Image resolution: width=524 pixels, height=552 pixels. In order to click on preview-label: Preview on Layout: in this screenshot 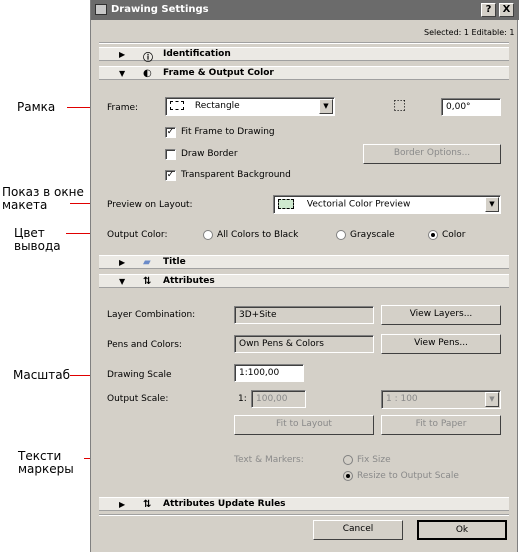, I will do `click(150, 205)`.